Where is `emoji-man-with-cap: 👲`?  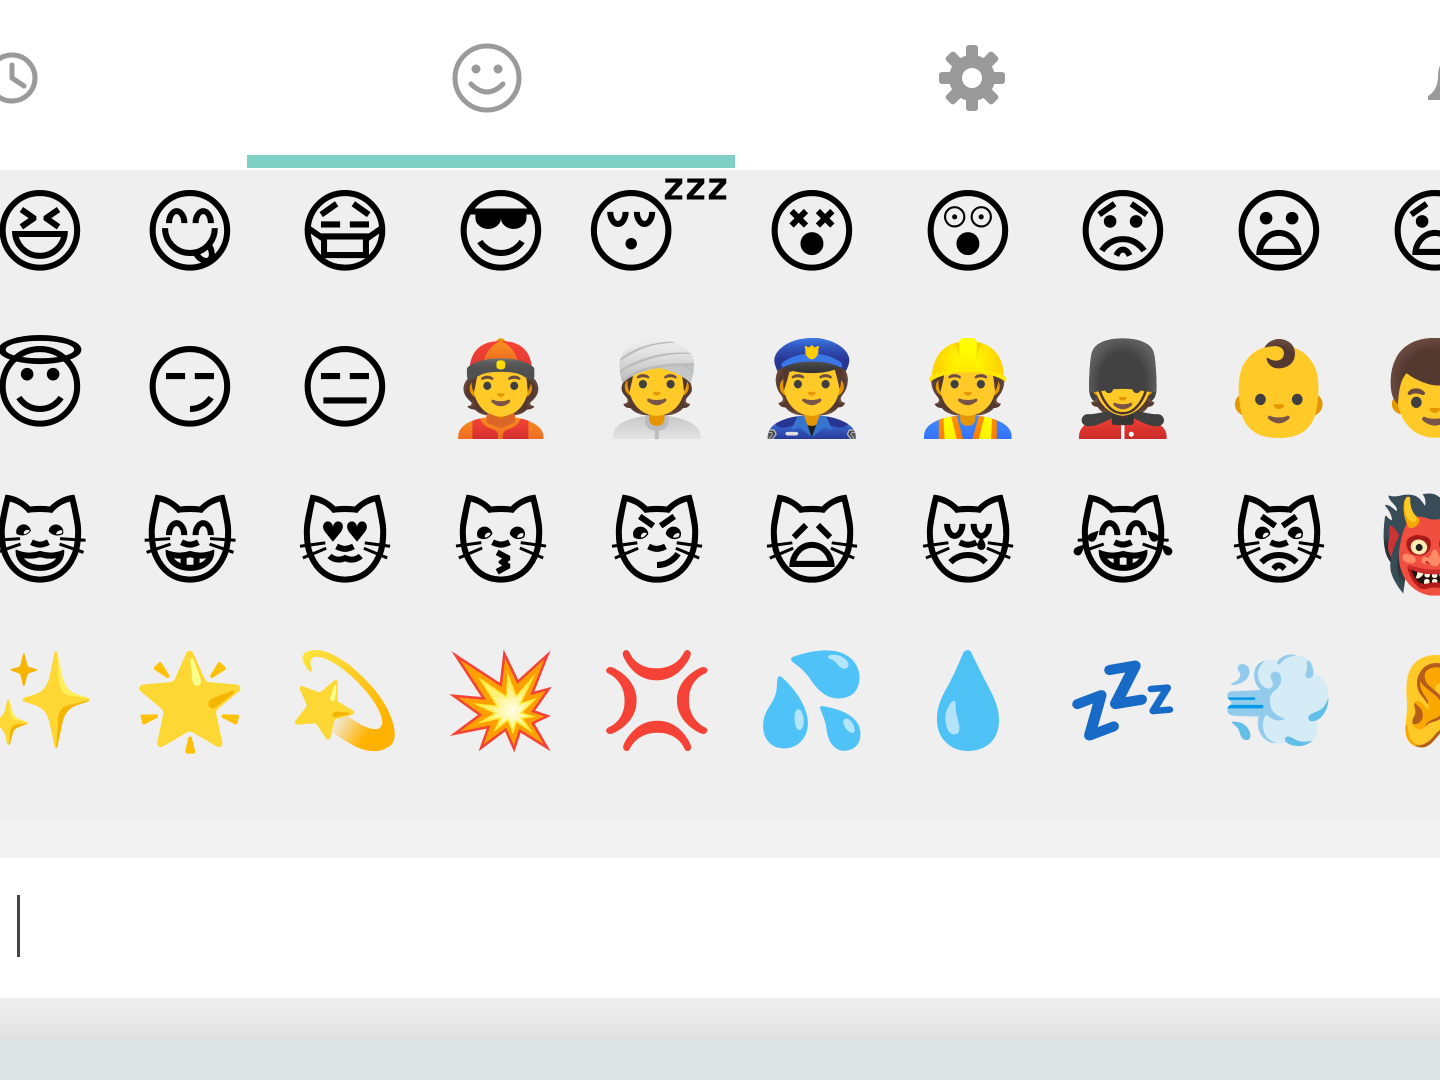 emoji-man-with-cap: 👲 is located at coordinates (501, 389).